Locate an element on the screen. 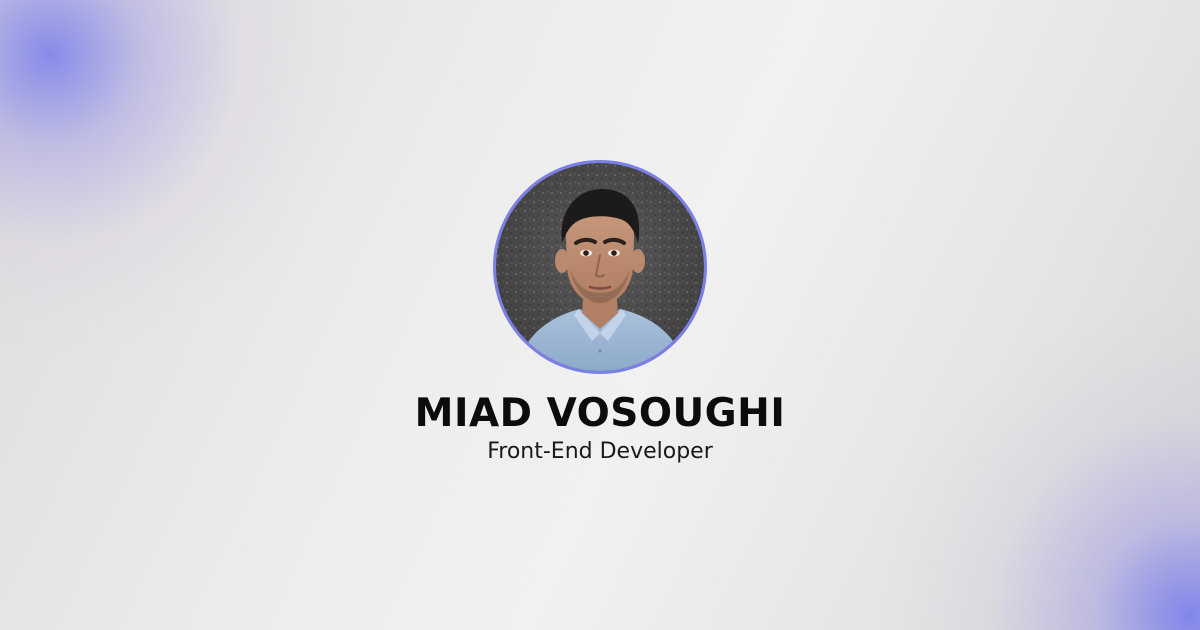 Image resolution: width=1200 pixels, height=630 pixels. profile-name: MIAD VOSOUGHI is located at coordinates (600, 413).